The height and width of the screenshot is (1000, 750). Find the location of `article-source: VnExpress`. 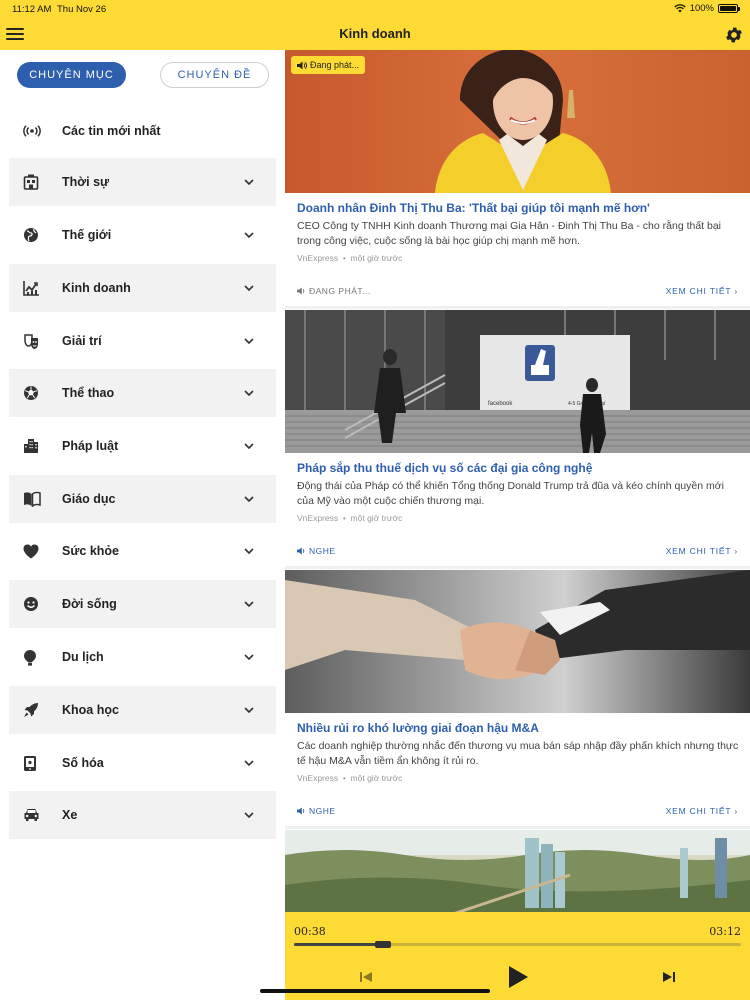

article-source: VnExpress is located at coordinates (318, 518).